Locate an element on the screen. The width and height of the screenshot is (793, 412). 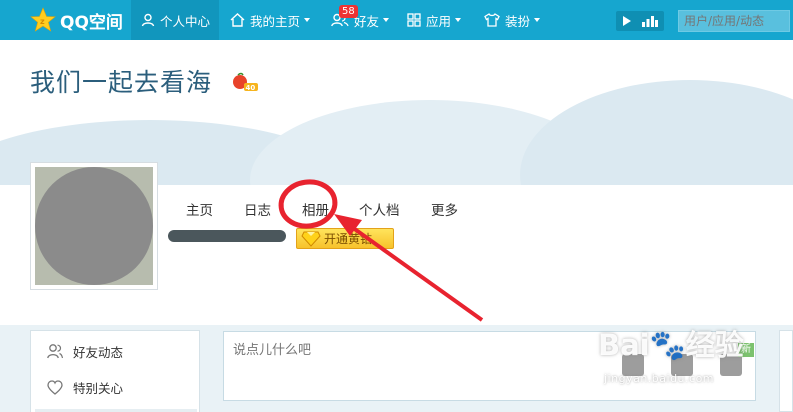
svg-text: 40 is located at coordinates (251, 88).